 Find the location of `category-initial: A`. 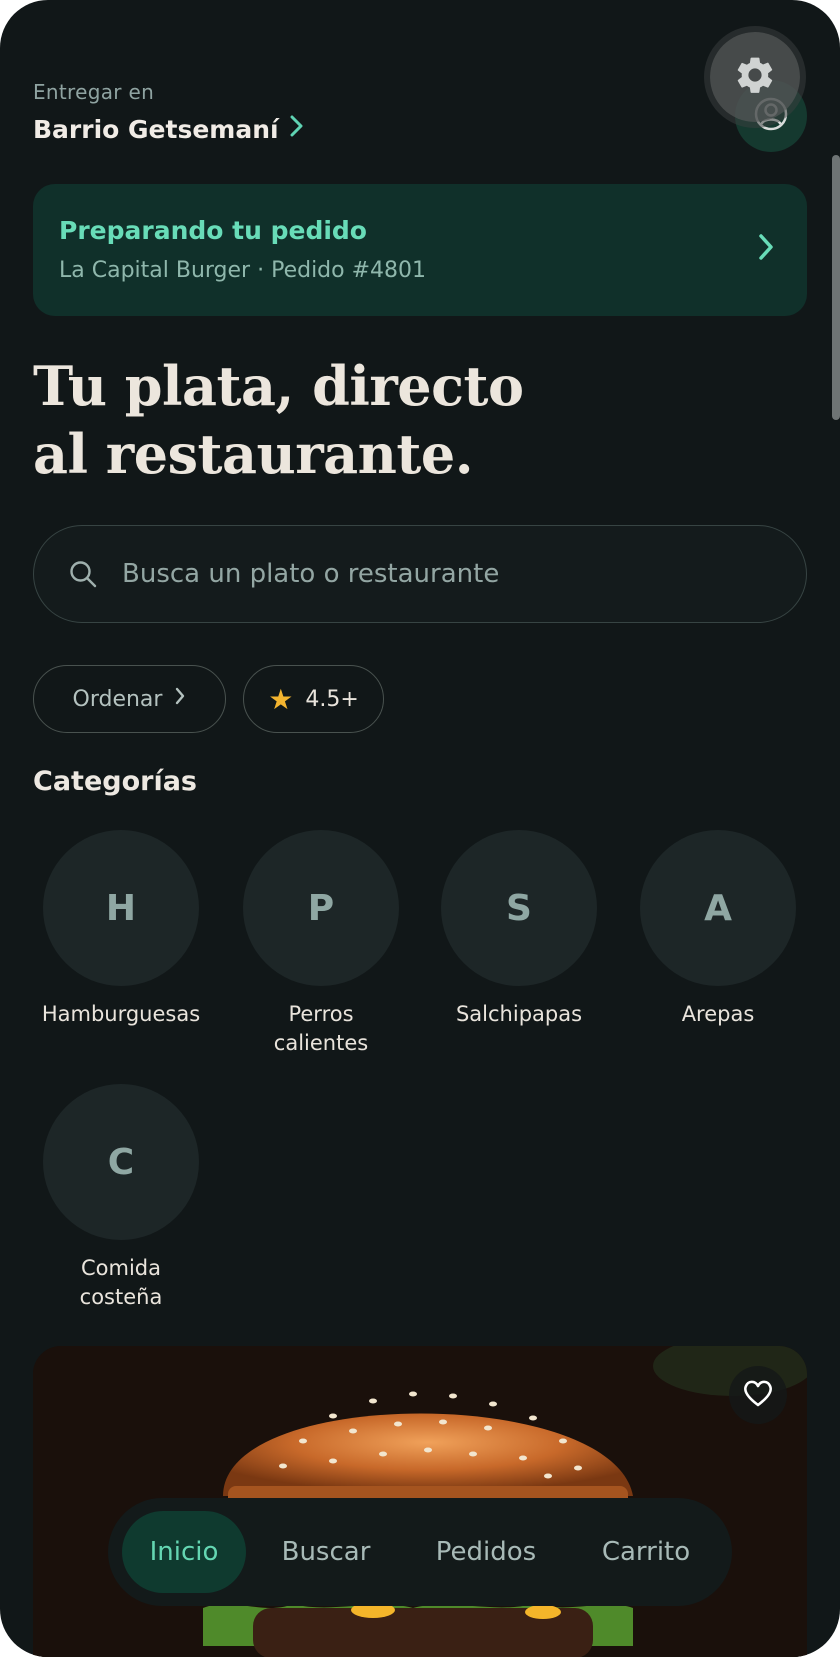

category-initial: A is located at coordinates (718, 908).